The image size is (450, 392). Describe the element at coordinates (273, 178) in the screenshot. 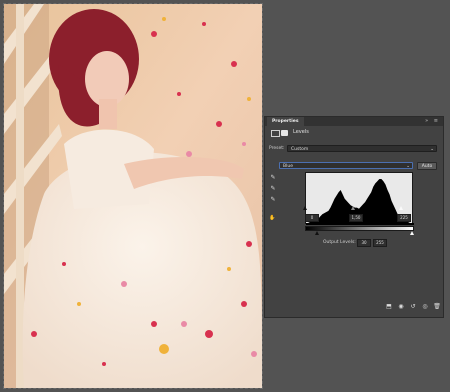

I see `eyedropper-black-icon: ✎` at that location.